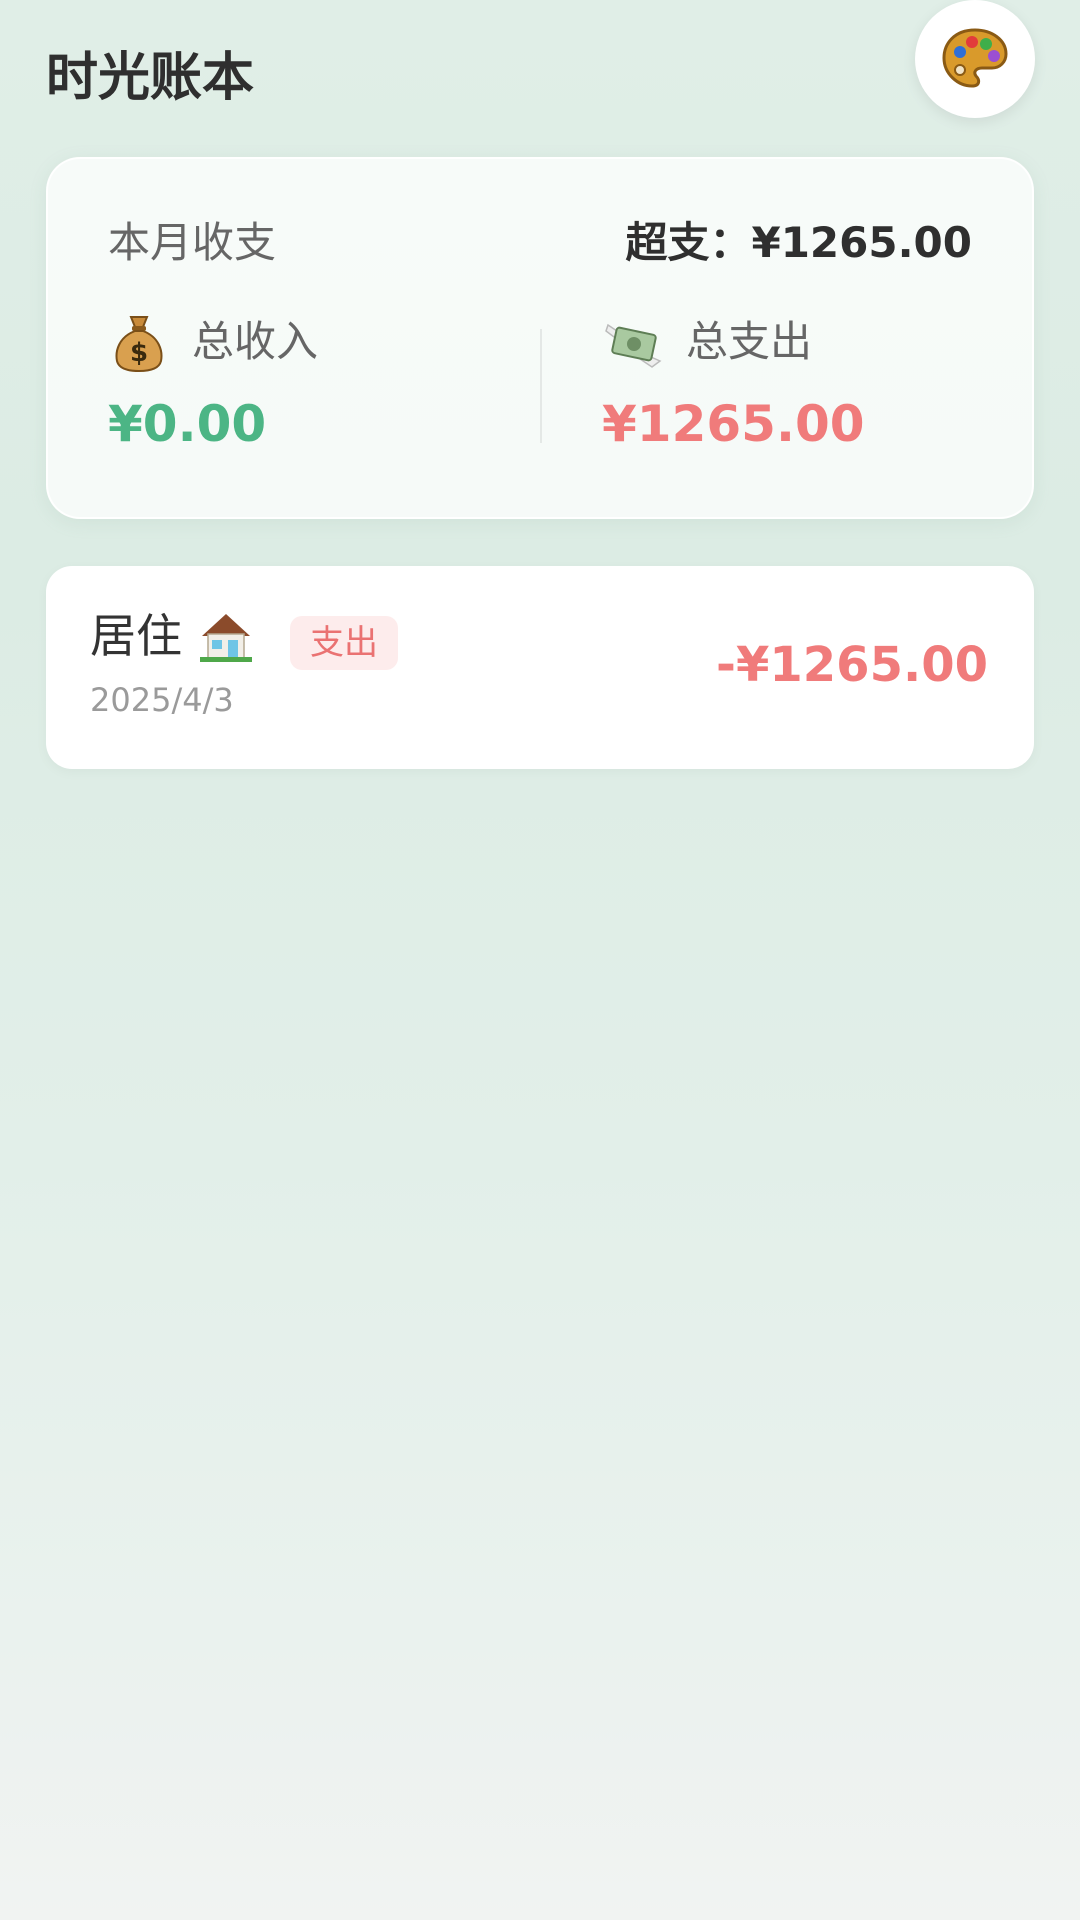 This screenshot has height=1920, width=1080. I want to click on overspend-amount: 超支：¥1265.00, so click(798, 243).